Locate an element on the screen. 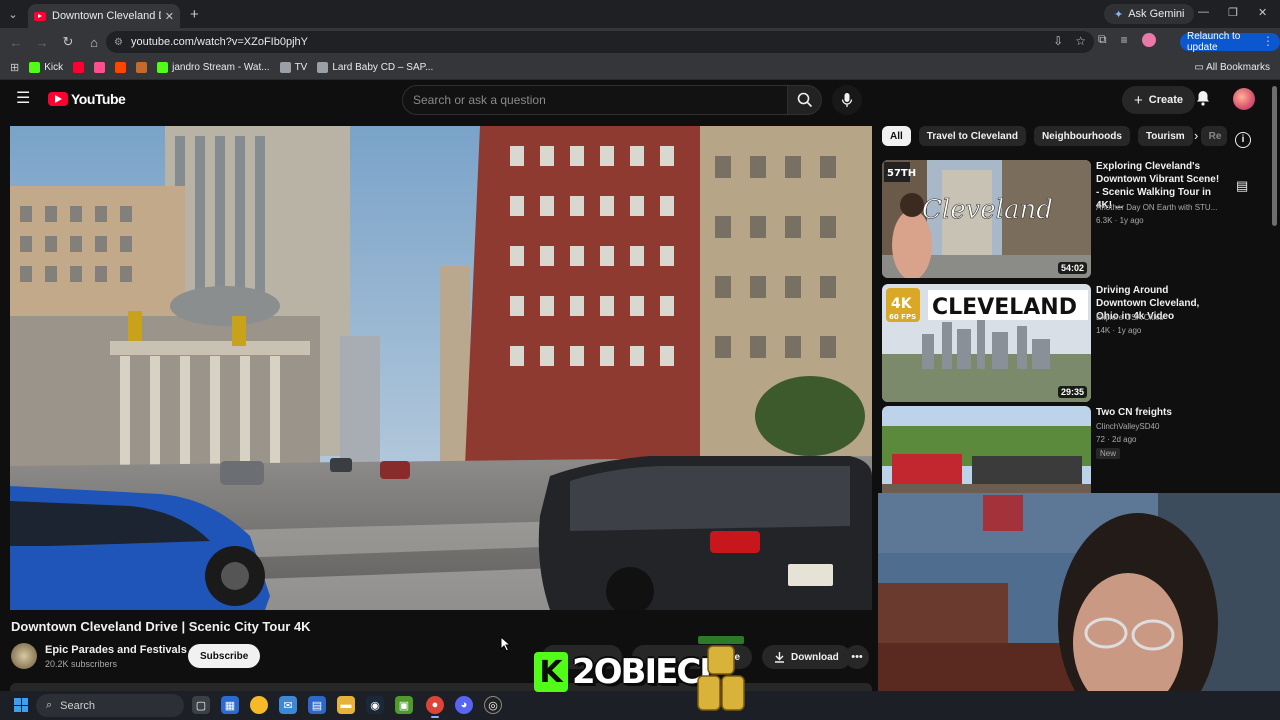  back-arrow-icon: ← is located at coordinates (16, 42).